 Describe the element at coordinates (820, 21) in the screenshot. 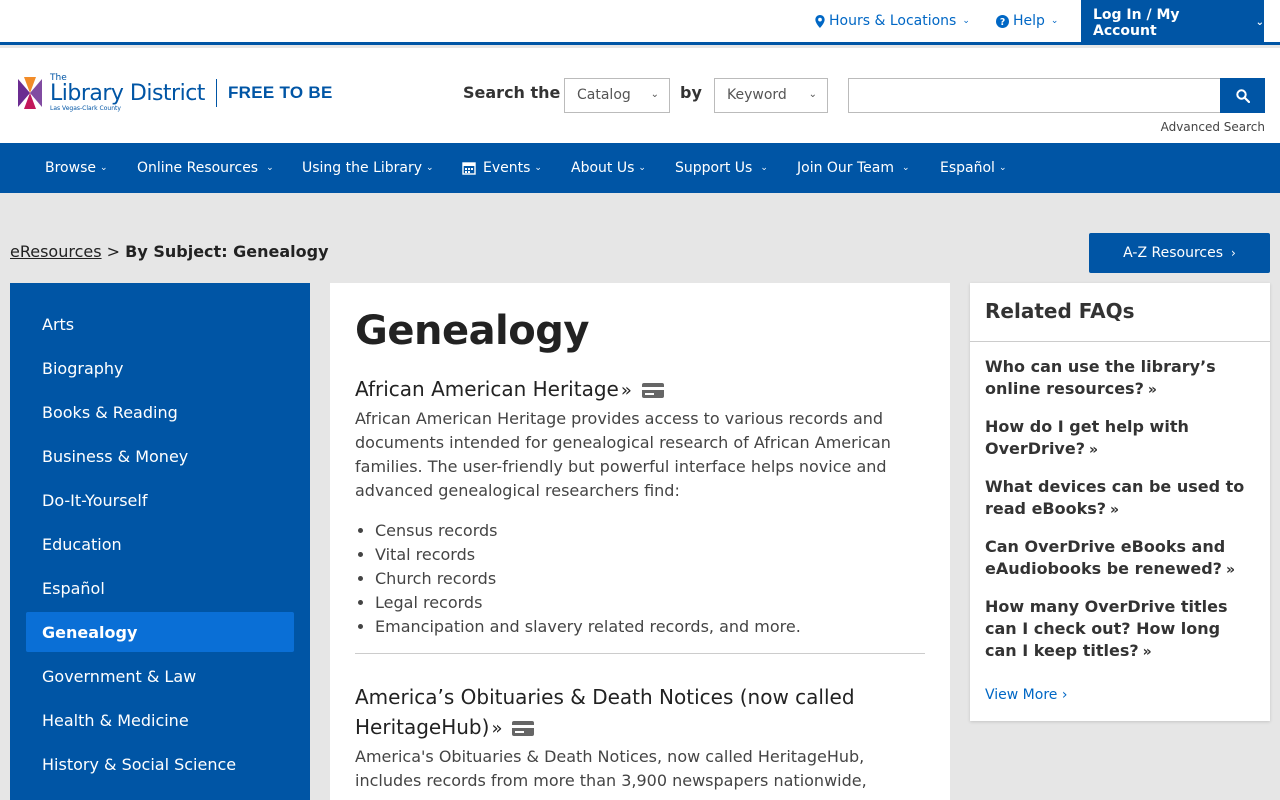

I see `map-marker-icon` at that location.